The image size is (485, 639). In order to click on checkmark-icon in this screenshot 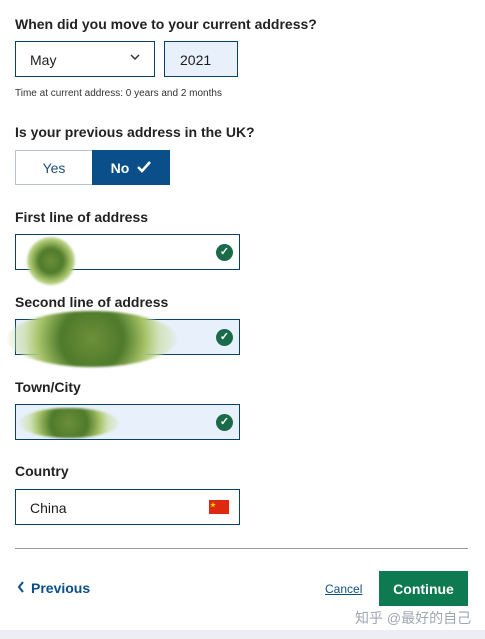, I will do `click(144, 168)`.